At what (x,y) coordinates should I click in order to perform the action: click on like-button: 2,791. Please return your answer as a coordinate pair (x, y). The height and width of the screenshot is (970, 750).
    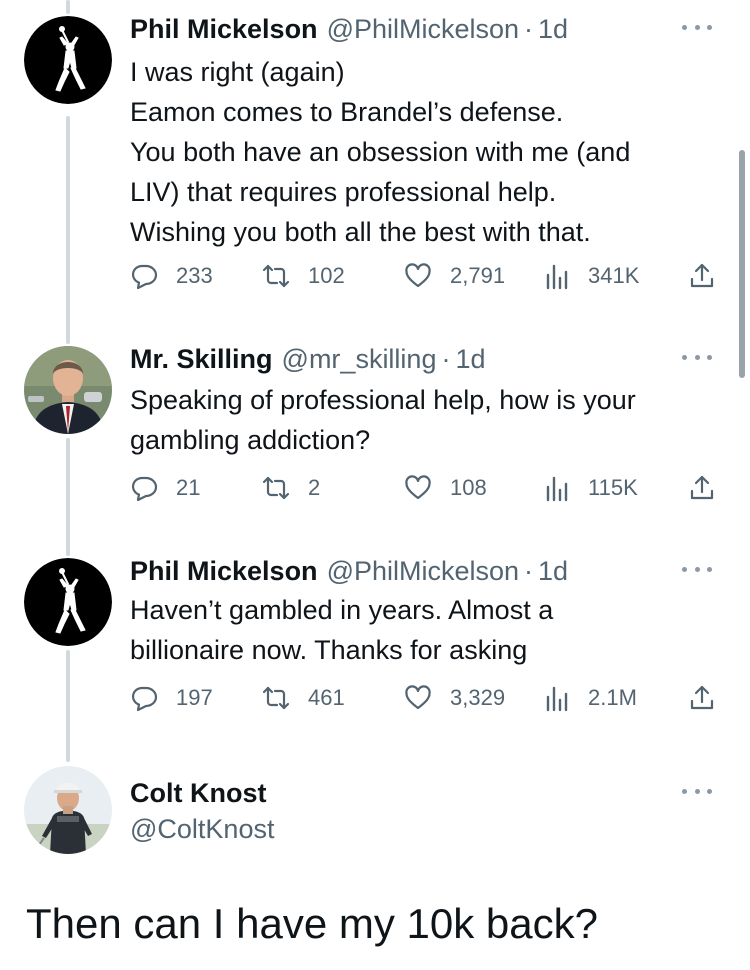
    Looking at the image, I should click on (454, 276).